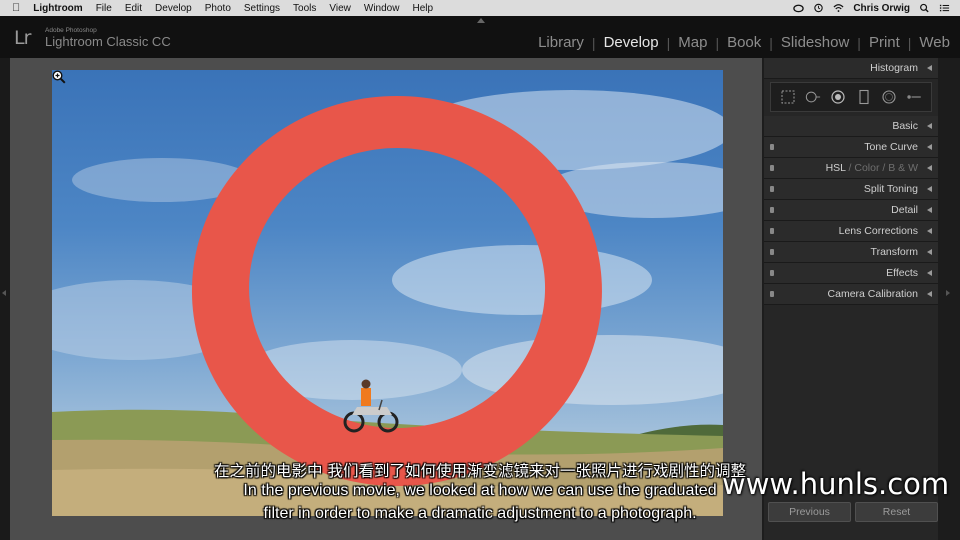 This screenshot has width=960, height=540. Describe the element at coordinates (838, 97) in the screenshot. I see `red-eye-tool-icon` at that location.